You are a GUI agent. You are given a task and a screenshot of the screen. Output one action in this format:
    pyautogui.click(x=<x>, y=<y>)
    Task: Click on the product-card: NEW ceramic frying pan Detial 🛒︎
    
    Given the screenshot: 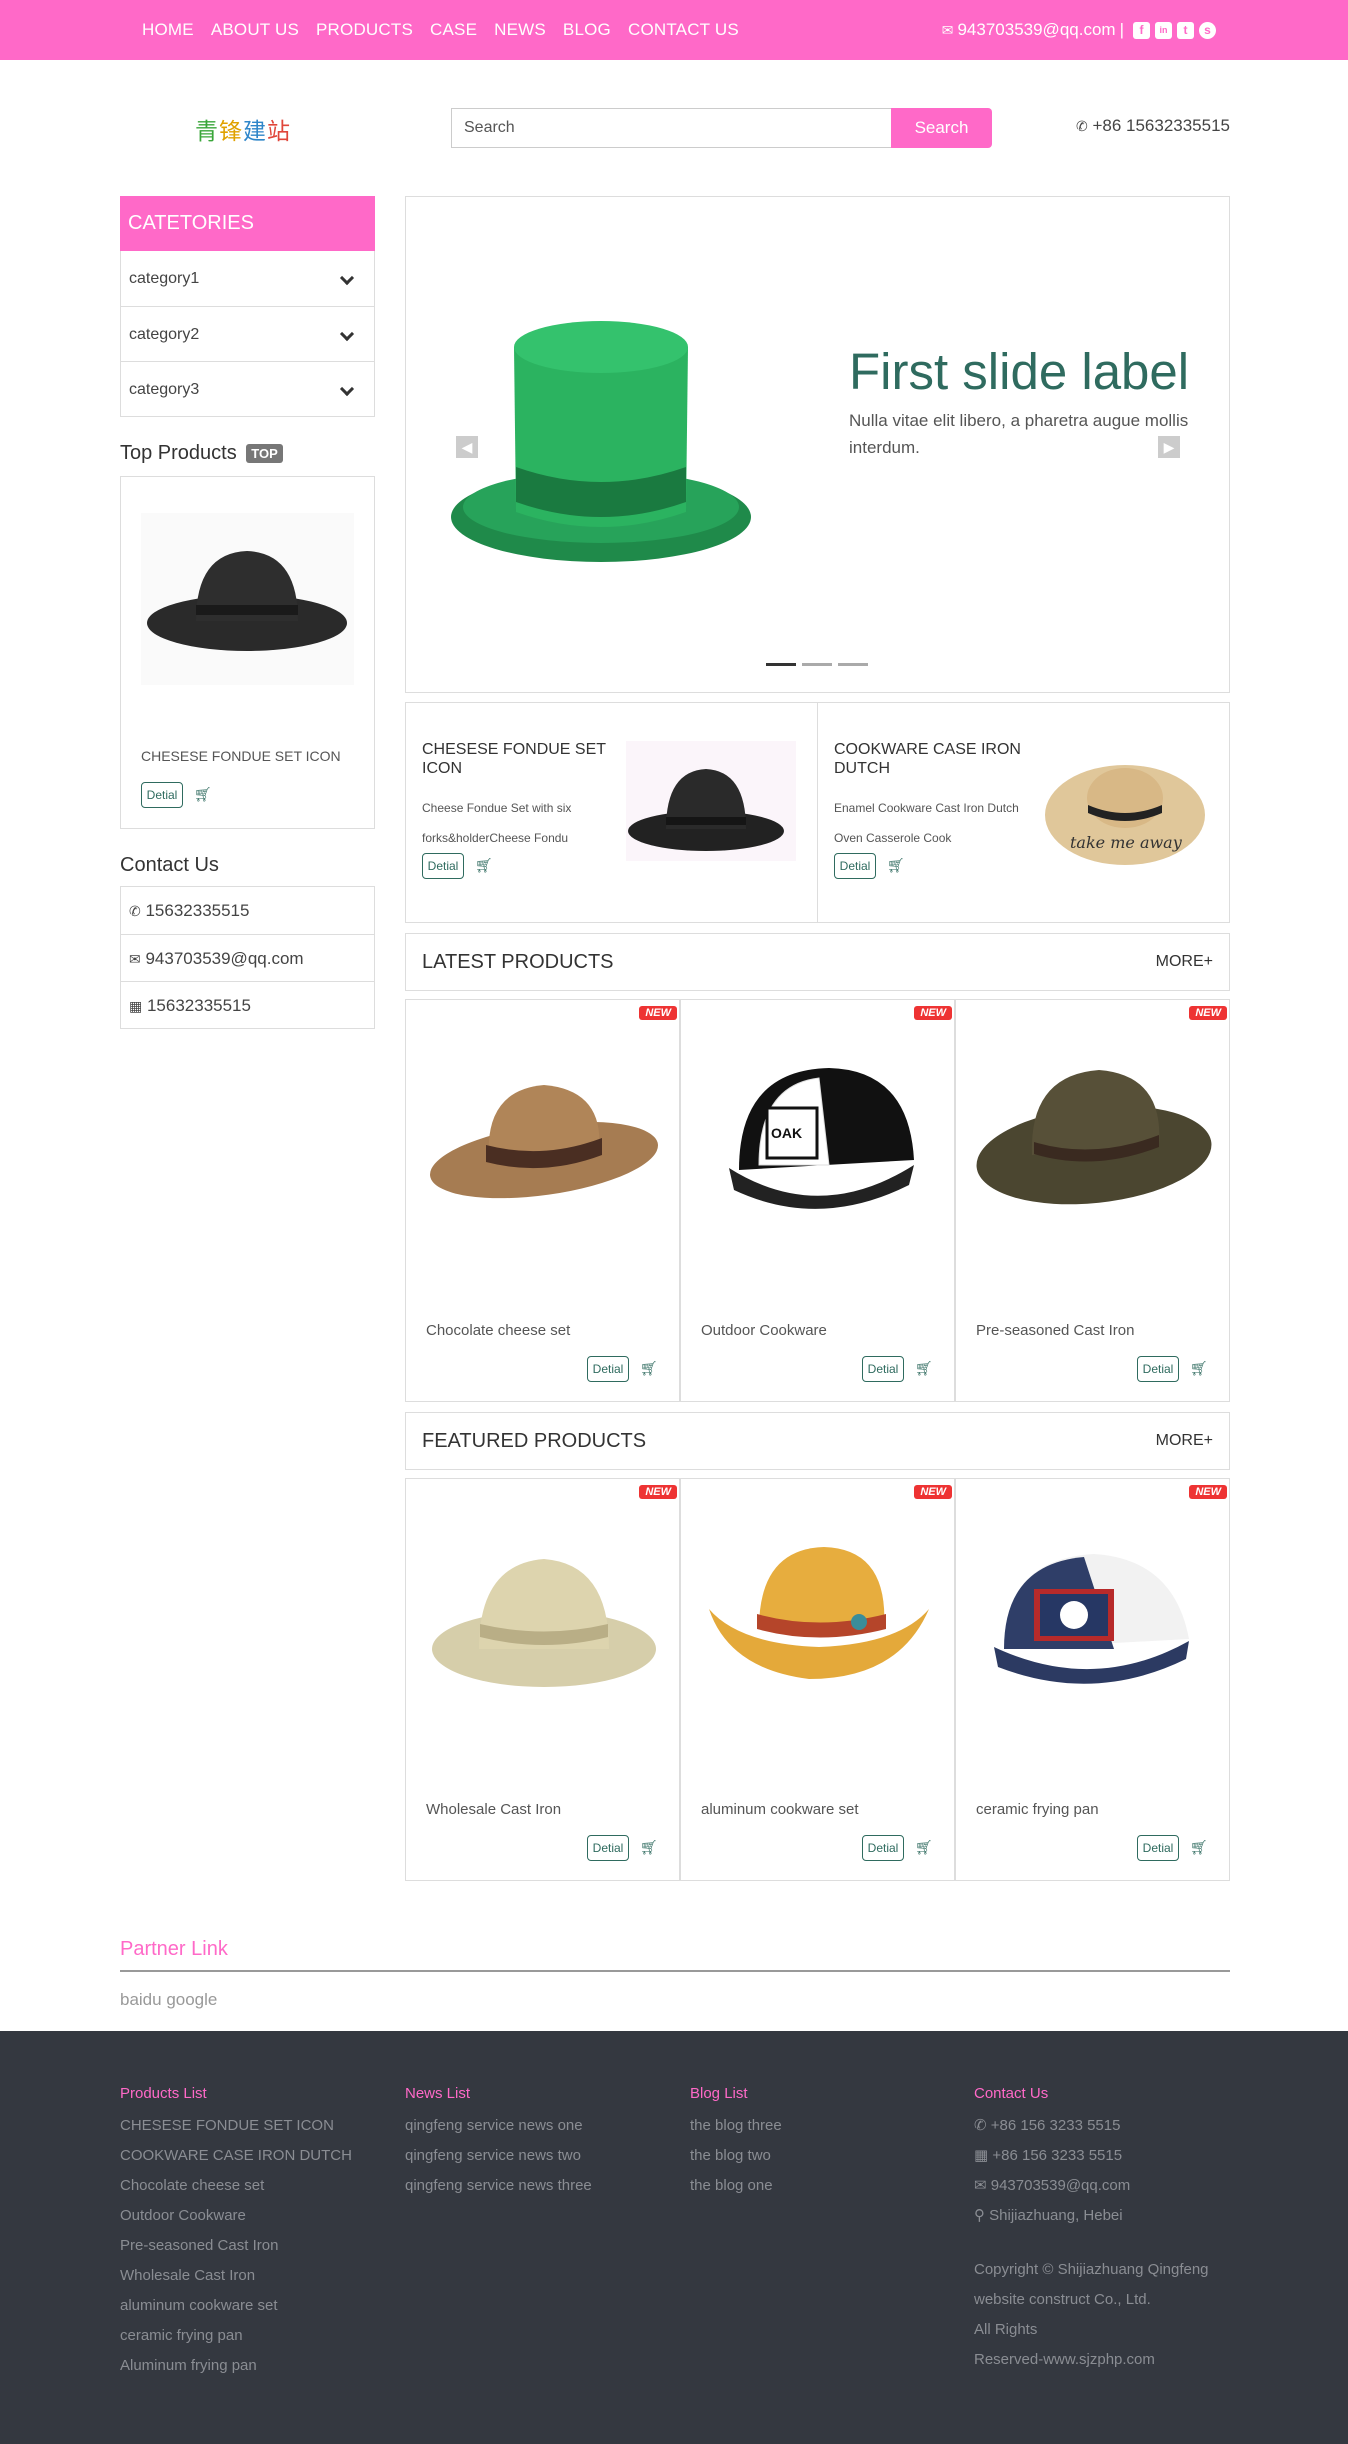 What is the action you would take?
    pyautogui.click(x=1092, y=1679)
    